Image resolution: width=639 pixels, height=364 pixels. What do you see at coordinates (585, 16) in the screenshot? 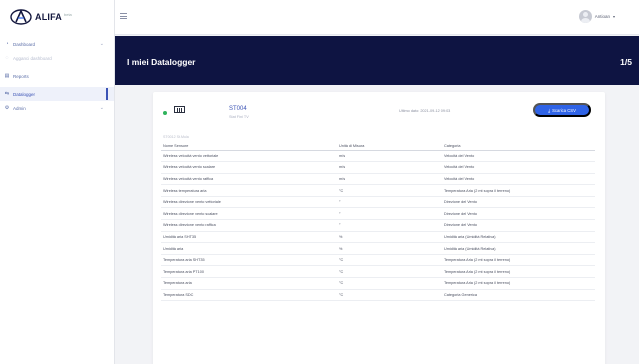
I see `avatar` at bounding box center [585, 16].